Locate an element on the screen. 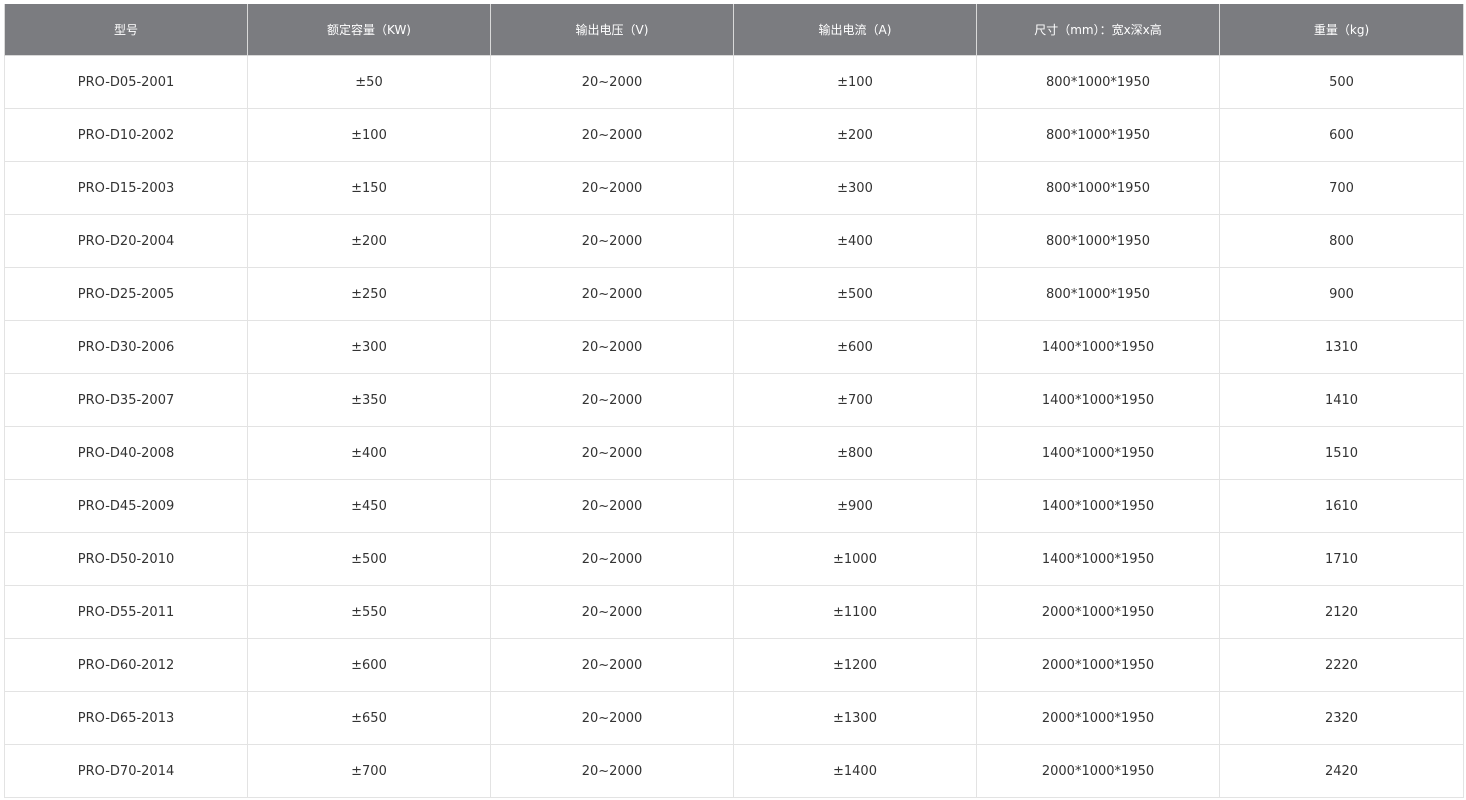  model-cell: PRO-D55-2011 is located at coordinates (126, 612).